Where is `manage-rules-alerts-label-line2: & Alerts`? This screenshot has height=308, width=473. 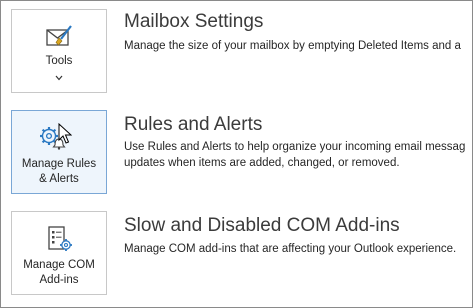 manage-rules-alerts-label-line2: & Alerts is located at coordinates (59, 179).